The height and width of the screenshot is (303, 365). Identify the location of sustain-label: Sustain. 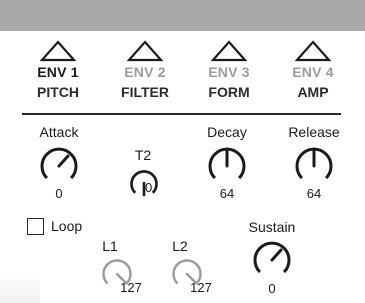
(272, 227).